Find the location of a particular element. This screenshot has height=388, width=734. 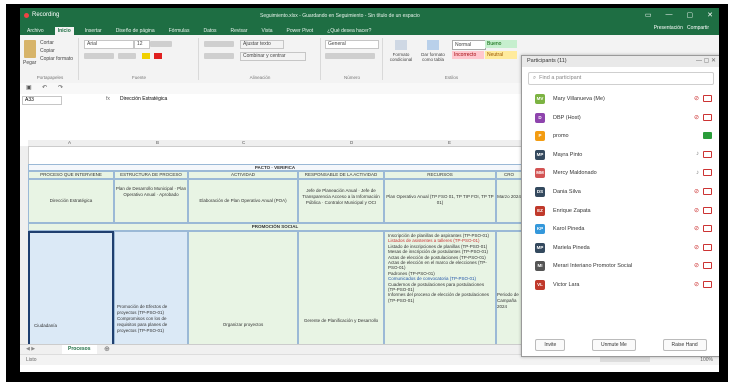

share-button: Compartir is located at coordinates (698, 28).